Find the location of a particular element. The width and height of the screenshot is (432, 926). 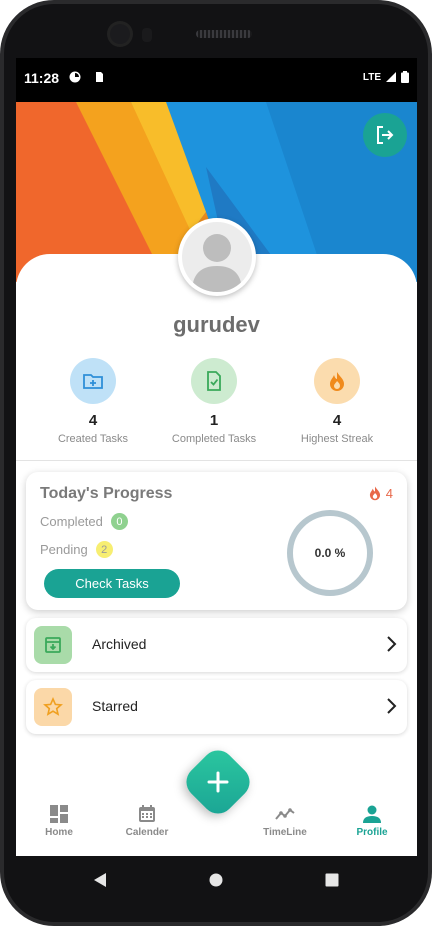

username: gurudev is located at coordinates (216, 324).